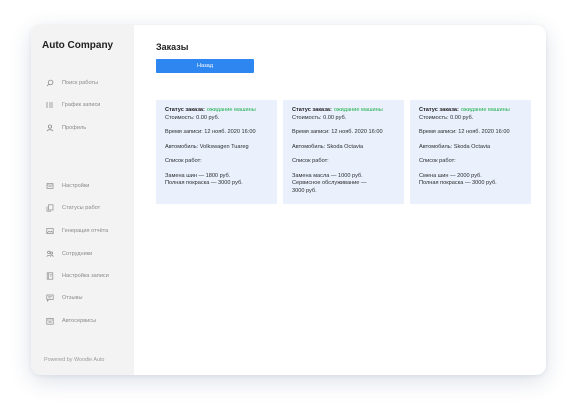  I want to click on order-work-item: Замена шин — 1800 руб., so click(198, 175).